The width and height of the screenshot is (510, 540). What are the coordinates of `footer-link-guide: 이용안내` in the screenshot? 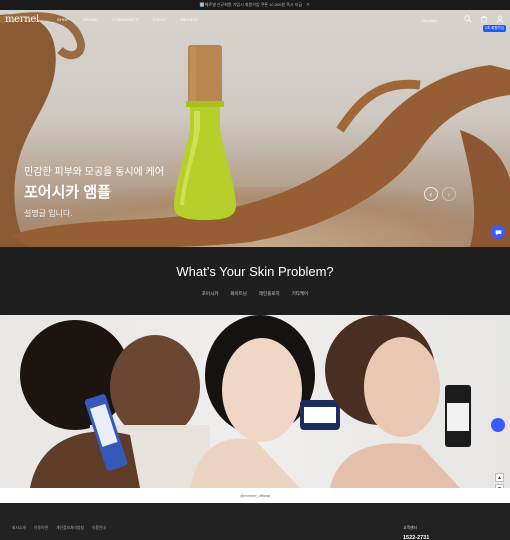 It's located at (99, 528).